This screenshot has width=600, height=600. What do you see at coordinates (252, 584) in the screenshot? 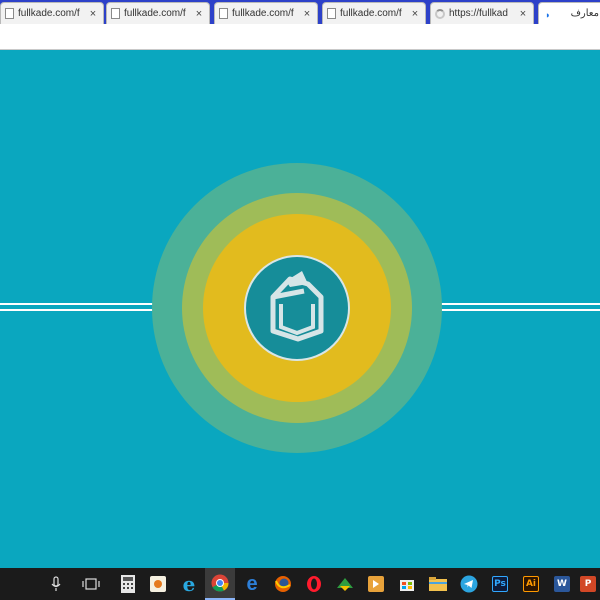
I see `edge-icon: e` at bounding box center [252, 584].